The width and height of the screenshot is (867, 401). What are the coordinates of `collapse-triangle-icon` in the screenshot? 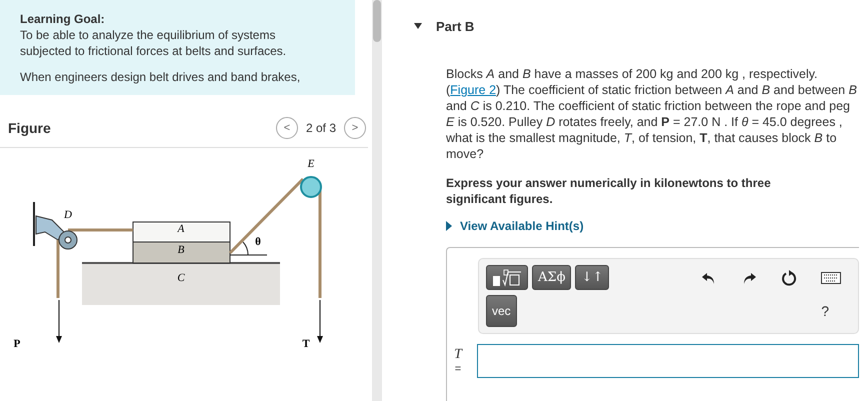 It's located at (418, 26).